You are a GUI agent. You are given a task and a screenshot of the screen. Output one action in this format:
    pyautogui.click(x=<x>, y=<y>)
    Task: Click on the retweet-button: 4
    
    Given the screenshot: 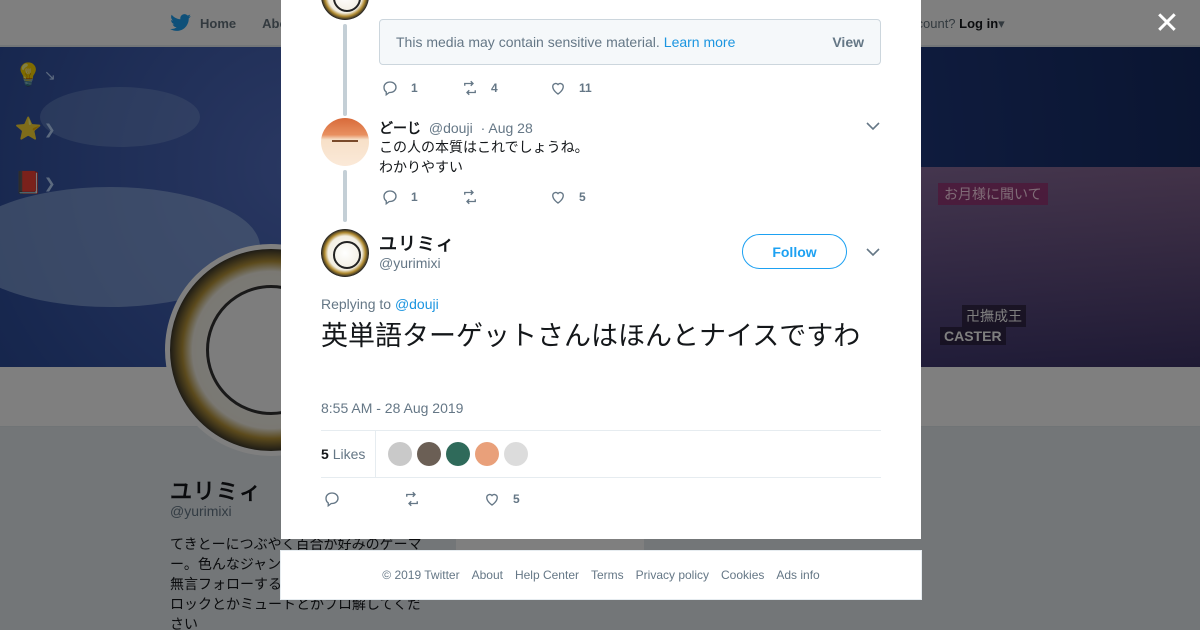 What is the action you would take?
    pyautogui.click(x=505, y=88)
    